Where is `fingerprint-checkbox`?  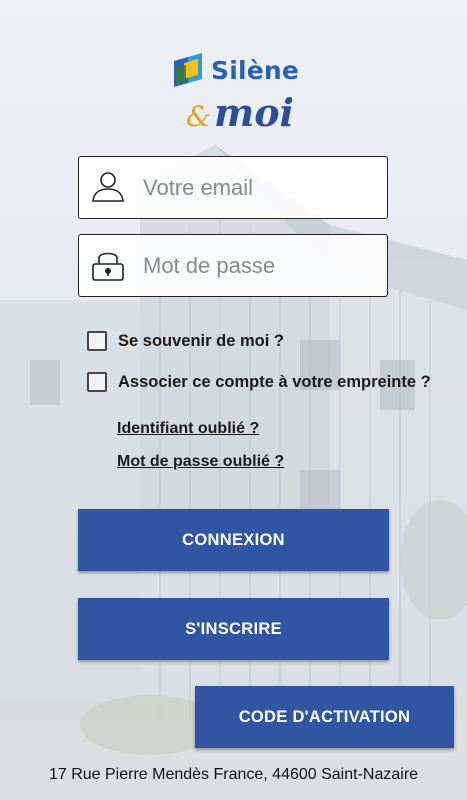
fingerprint-checkbox is located at coordinates (97, 382).